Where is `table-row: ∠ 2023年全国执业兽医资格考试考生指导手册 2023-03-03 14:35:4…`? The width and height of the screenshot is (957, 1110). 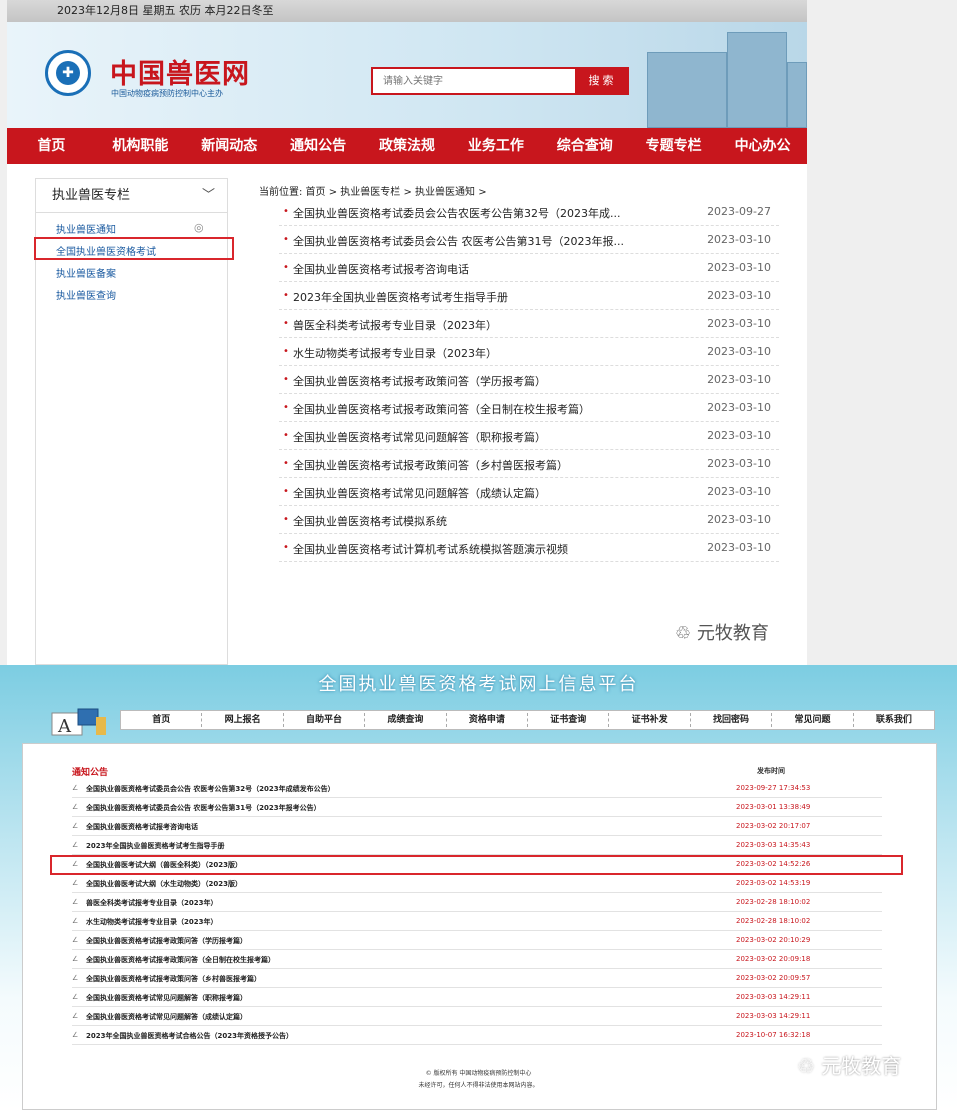 table-row: ∠ 2023年全国执业兽医资格考试考生指导手册 2023-03-03 14:35:4… is located at coordinates (477, 845).